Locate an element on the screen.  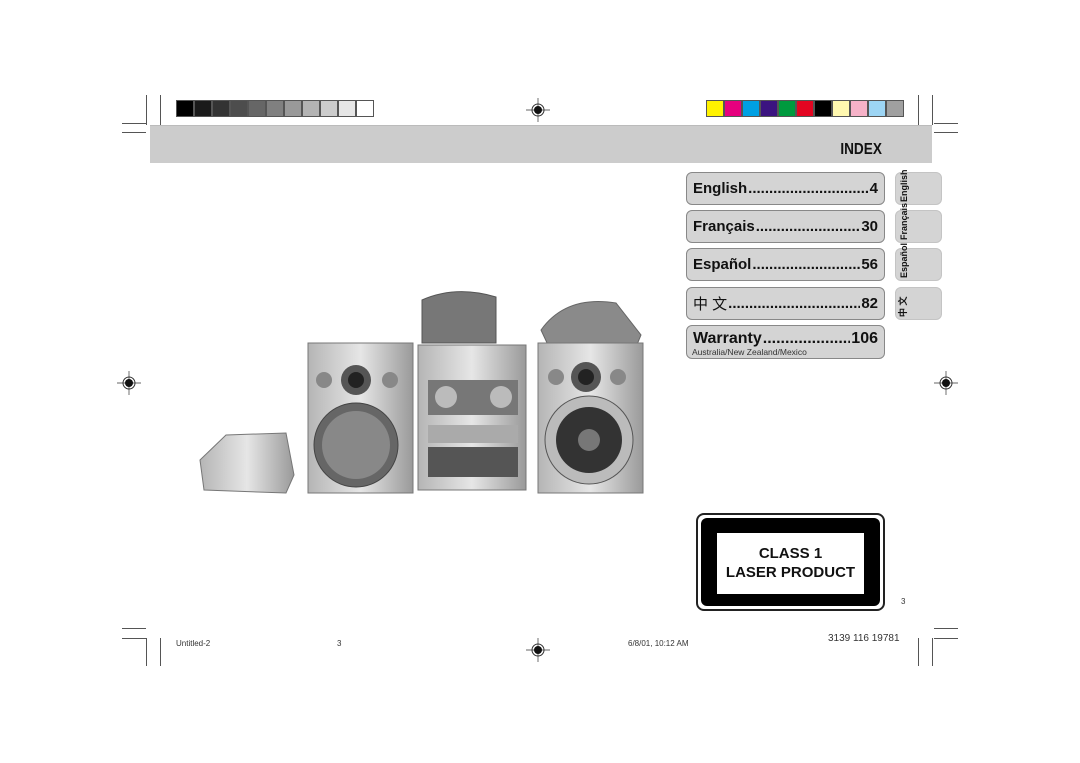
laser-class-label: CLASS 1 LASER PRODUCT is located at coordinates (790, 562).